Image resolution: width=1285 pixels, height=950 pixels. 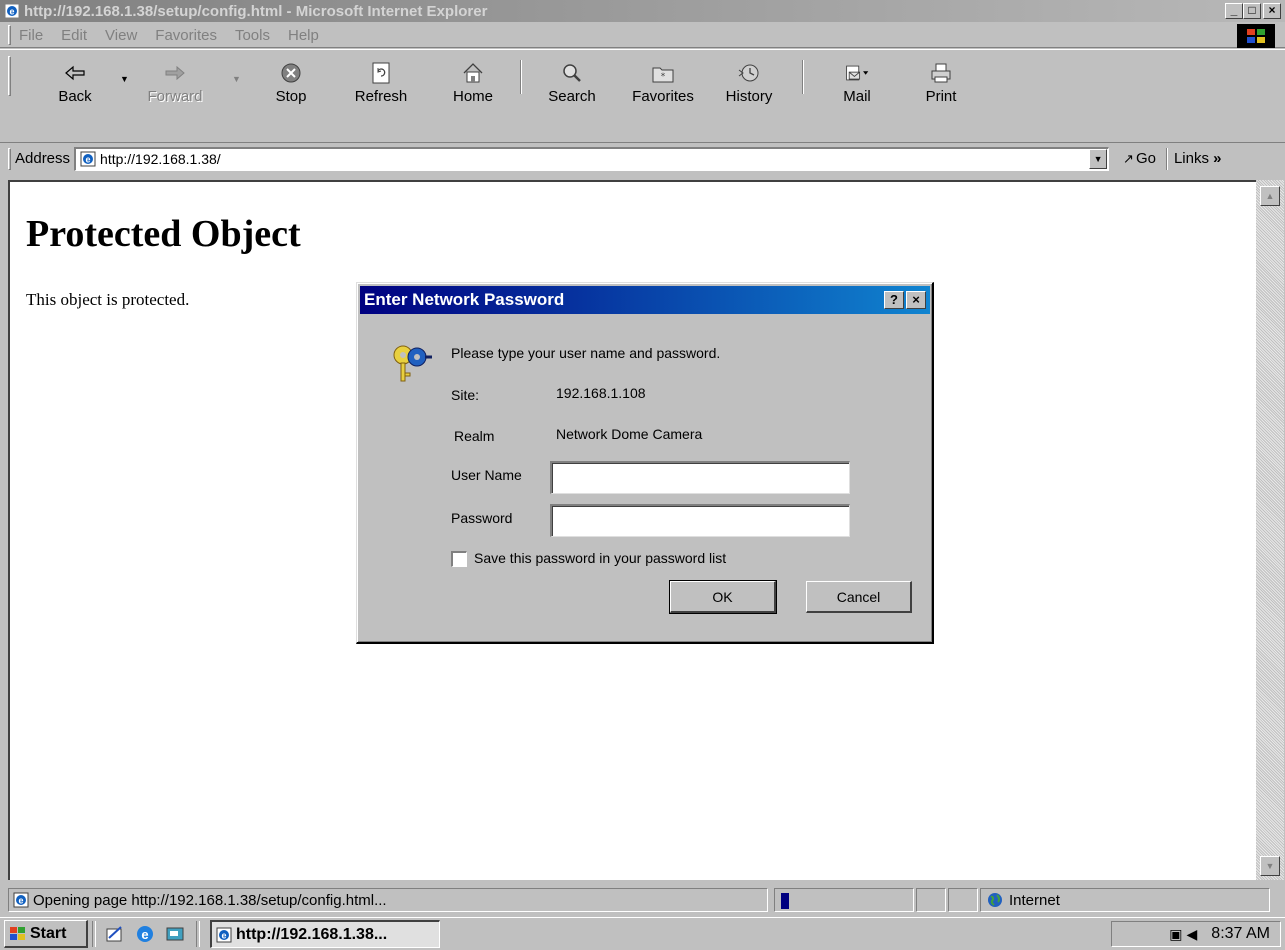 I want to click on dialog-close-button: ×, so click(x=916, y=300).